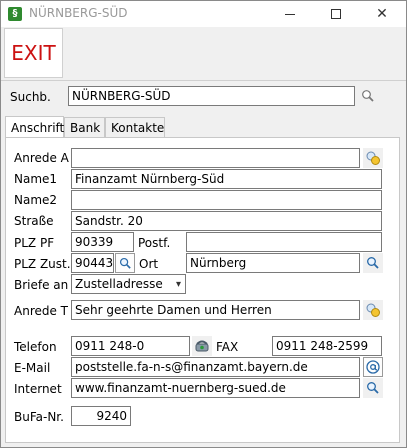  Describe the element at coordinates (84, 127) in the screenshot. I see `tab-bank: Bank` at that location.